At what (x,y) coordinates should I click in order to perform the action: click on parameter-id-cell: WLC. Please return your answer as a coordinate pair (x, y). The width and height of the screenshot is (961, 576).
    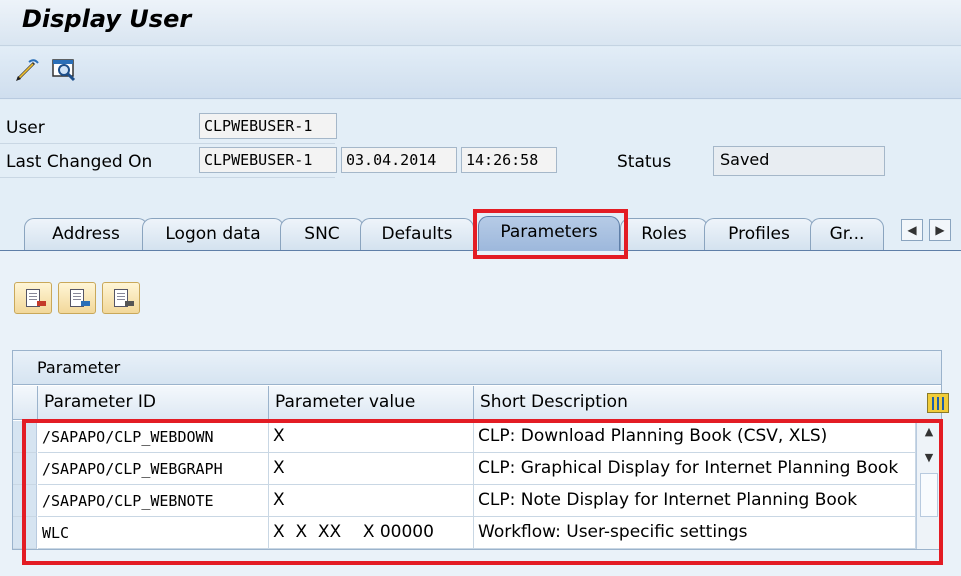
    Looking at the image, I should click on (153, 533).